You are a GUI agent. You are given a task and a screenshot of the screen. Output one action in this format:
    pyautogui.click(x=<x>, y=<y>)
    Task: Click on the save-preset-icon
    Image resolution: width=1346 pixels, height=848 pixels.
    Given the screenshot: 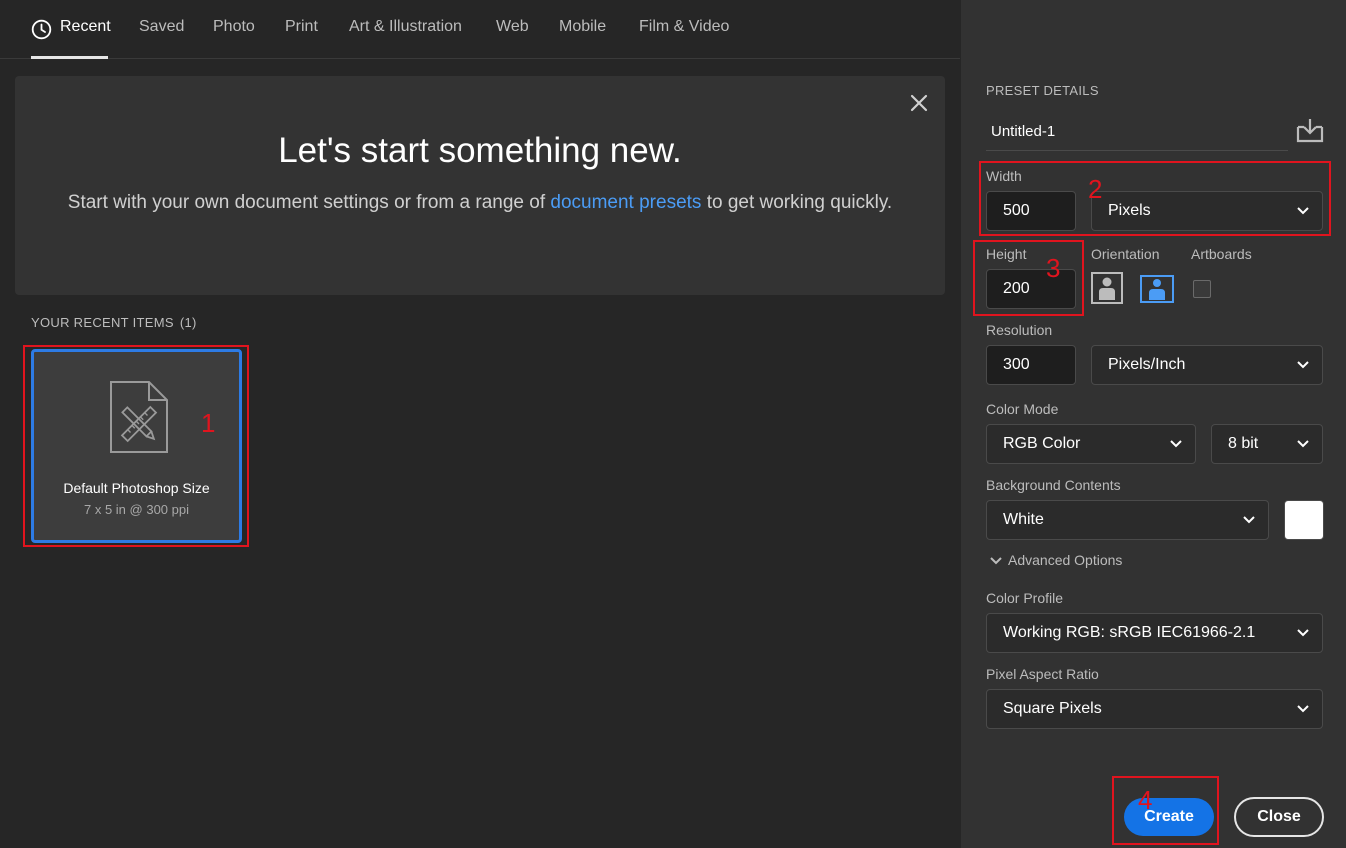 What is the action you would take?
    pyautogui.click(x=1310, y=130)
    